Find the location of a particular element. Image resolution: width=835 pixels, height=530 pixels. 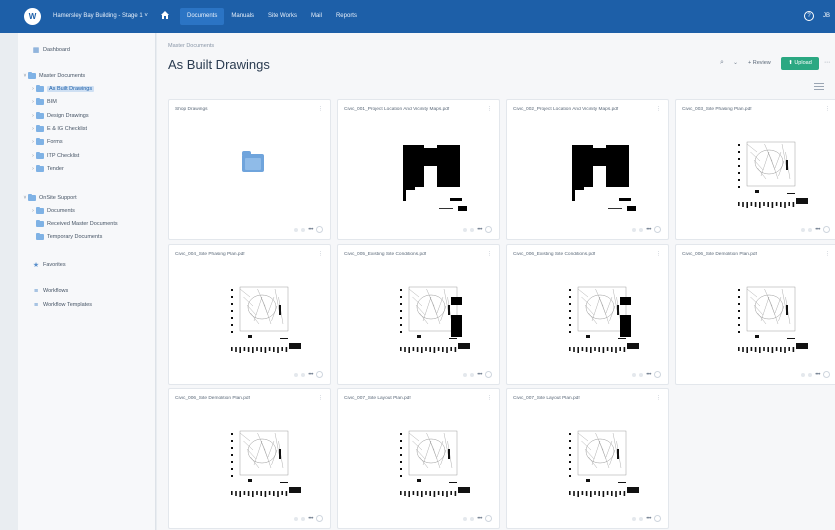

sidebar-item-received-master-documents: Received Master Documents is located at coordinates (77, 224).